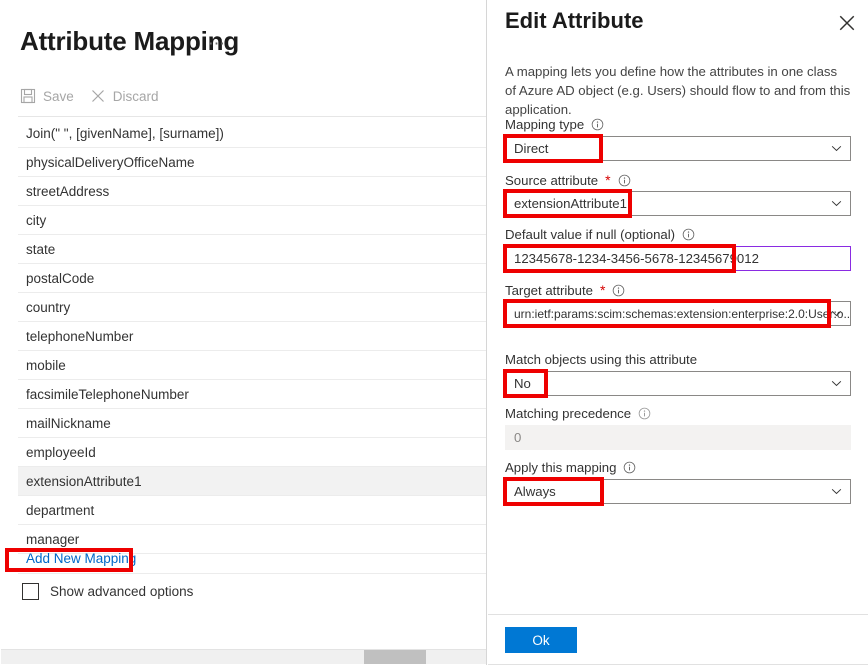  What do you see at coordinates (58, 96) in the screenshot?
I see `save-label: Save` at bounding box center [58, 96].